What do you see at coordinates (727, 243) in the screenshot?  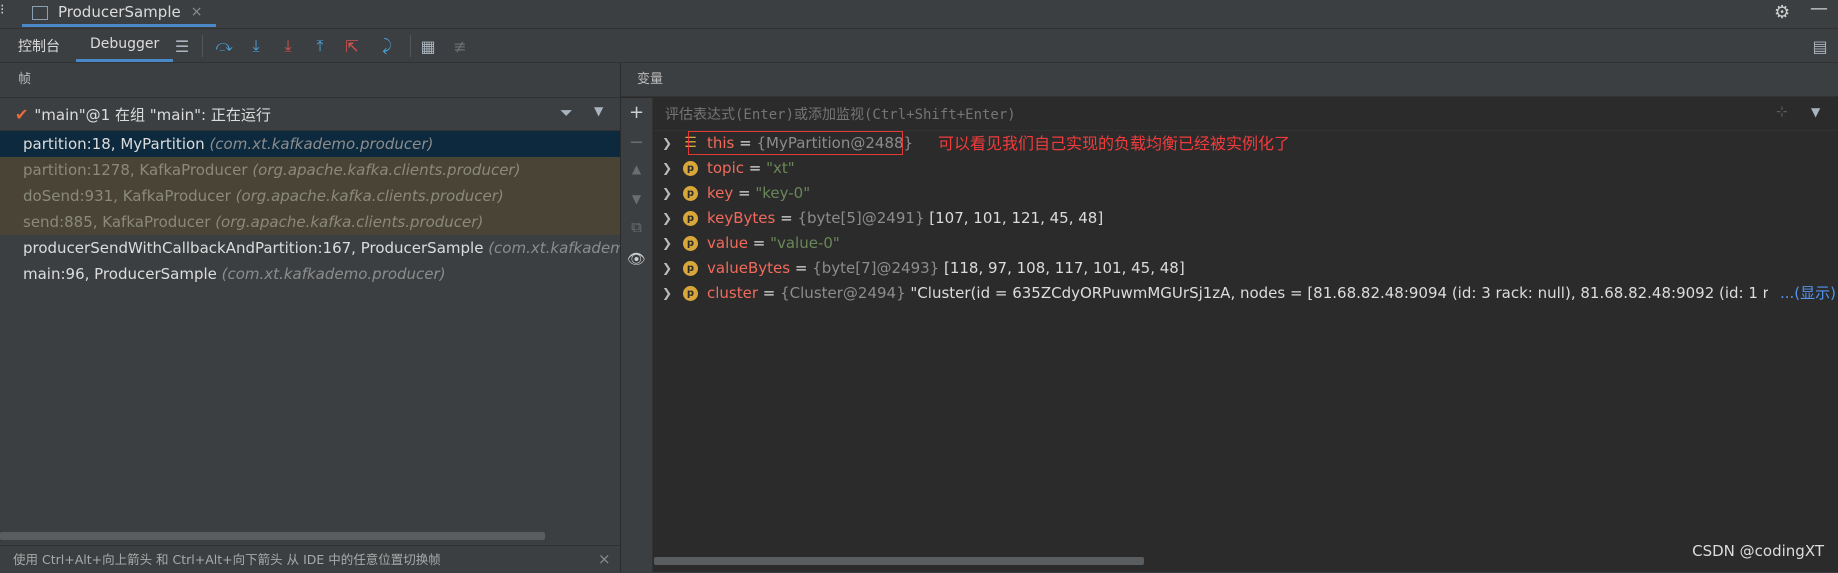 I see `variable-name: value` at bounding box center [727, 243].